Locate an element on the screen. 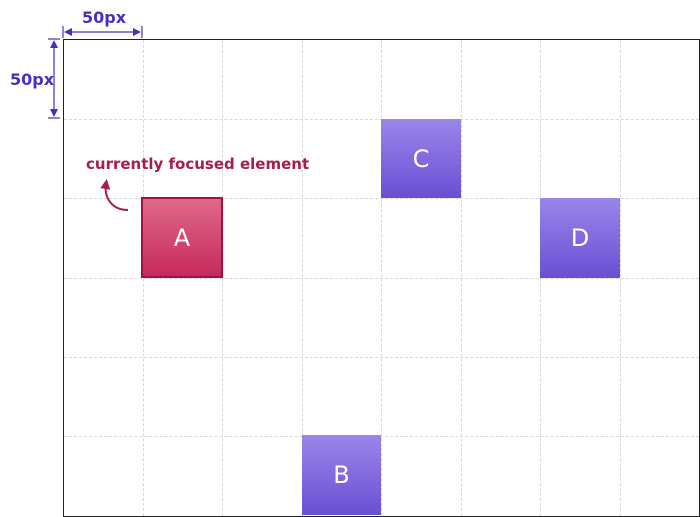 Image resolution: width=700 pixels, height=517 pixels. horizontal-measure-arrow is located at coordinates (102, 32).